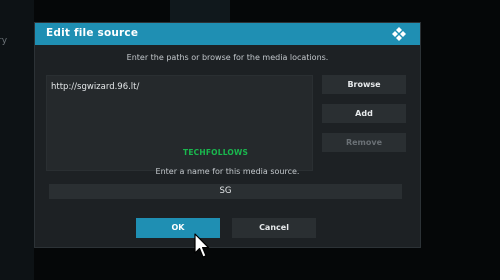 The image size is (500, 280). What do you see at coordinates (364, 84) in the screenshot?
I see `browse-button: Browse` at bounding box center [364, 84].